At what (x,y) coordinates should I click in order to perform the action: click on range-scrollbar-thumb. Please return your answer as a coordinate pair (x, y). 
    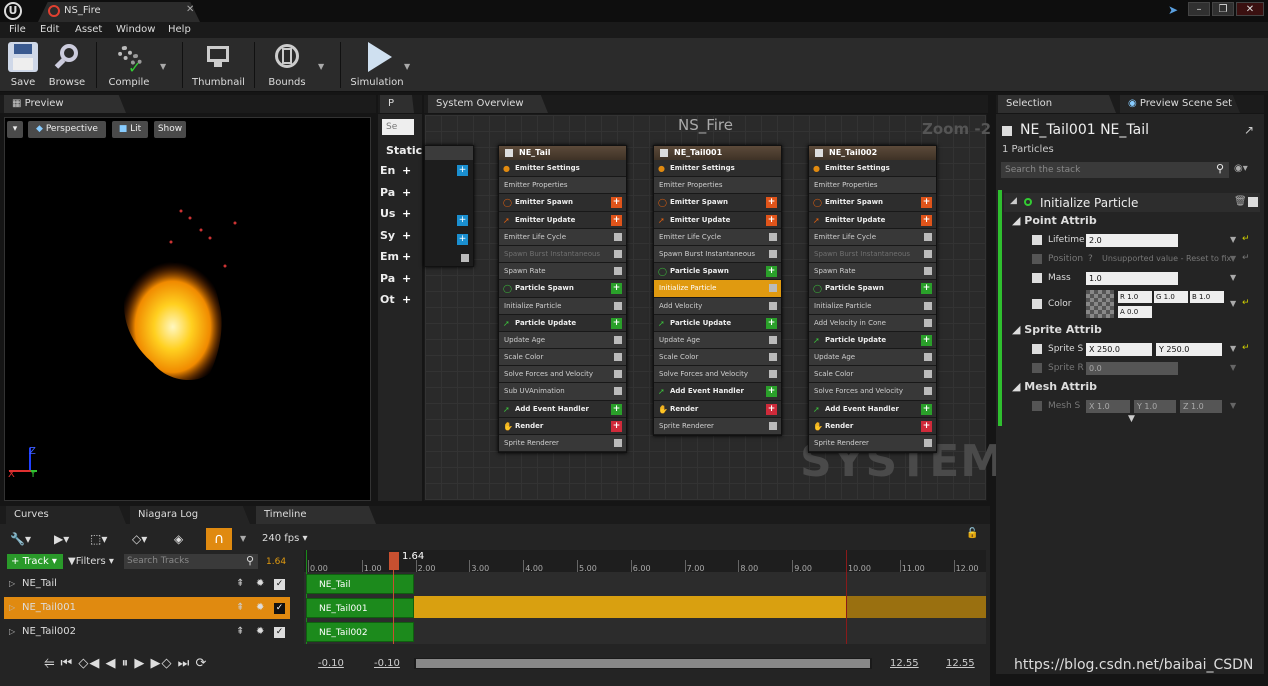
    Looking at the image, I should click on (643, 663).